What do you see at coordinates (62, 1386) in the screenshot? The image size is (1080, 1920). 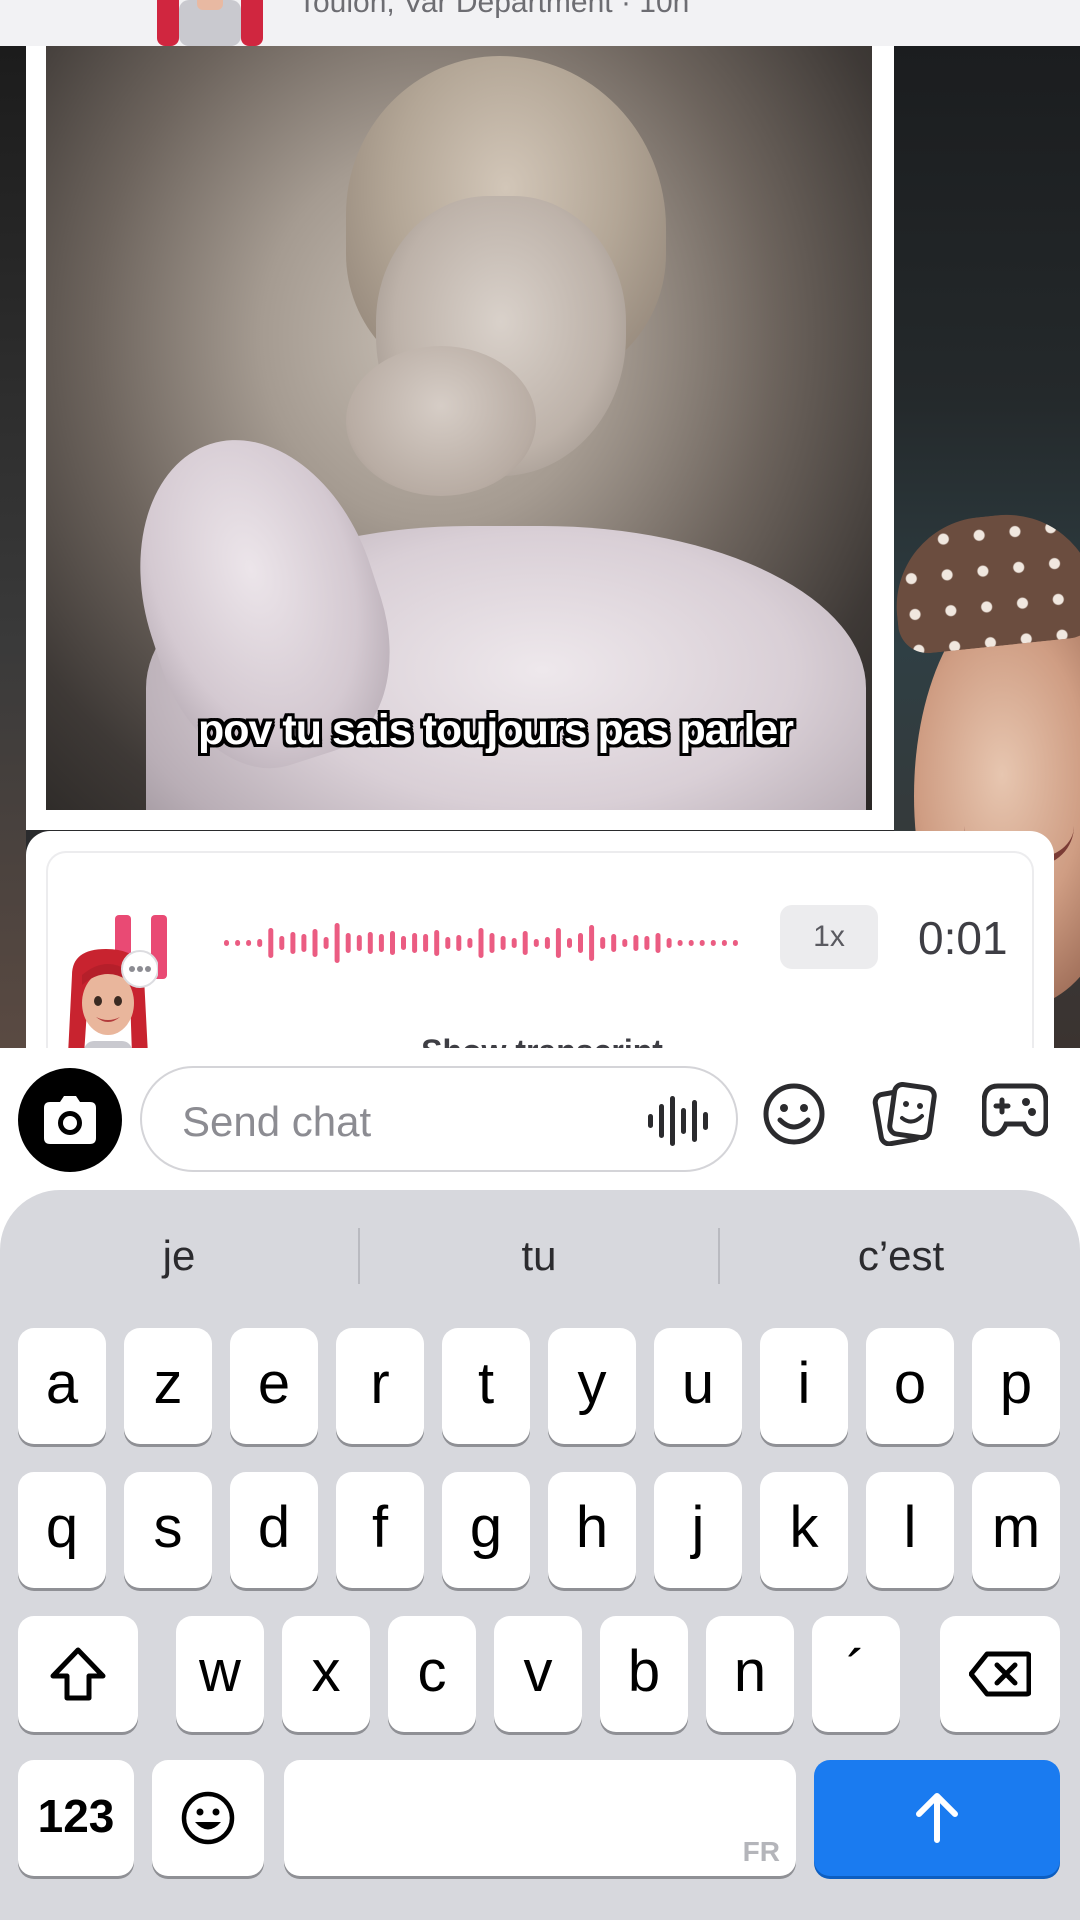 I see `key-a: a` at bounding box center [62, 1386].